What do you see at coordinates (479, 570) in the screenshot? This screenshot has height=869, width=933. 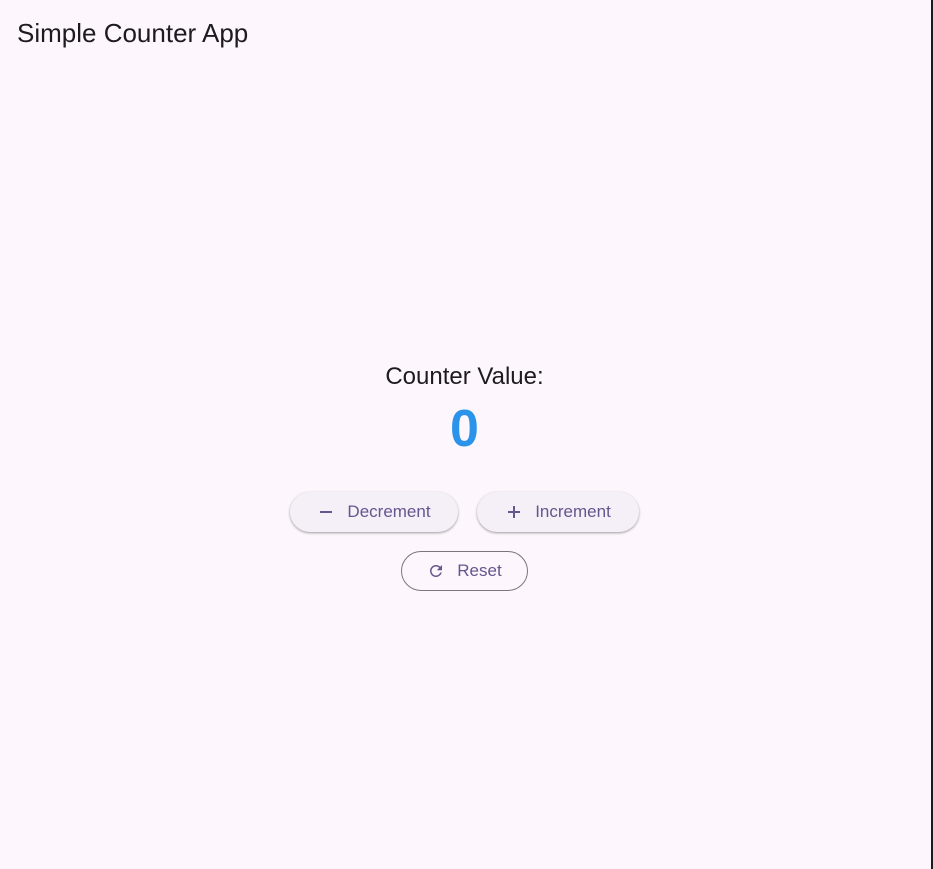 I see `reset-button-label: Reset` at bounding box center [479, 570].